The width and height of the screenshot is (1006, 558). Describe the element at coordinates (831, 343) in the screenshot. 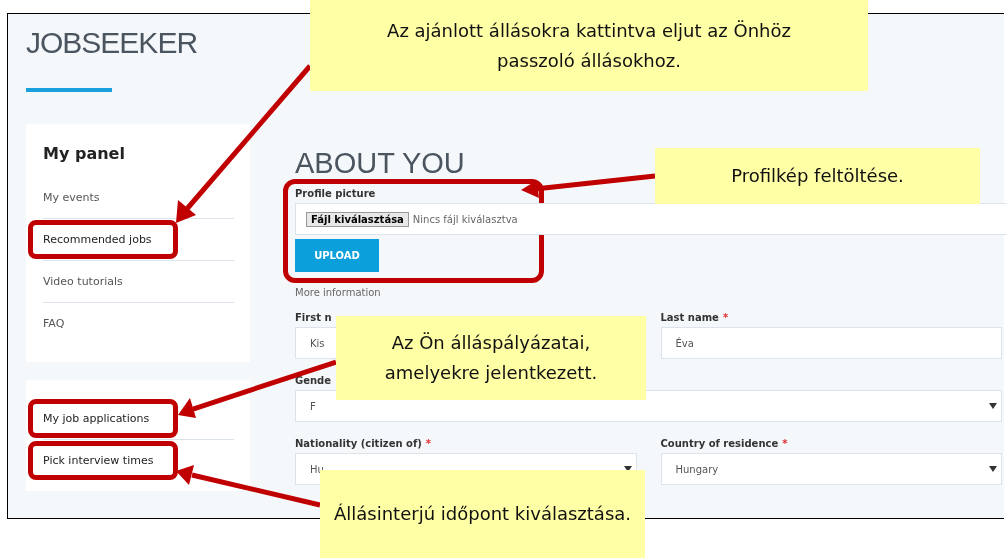

I see `text-field: Éva` at that location.